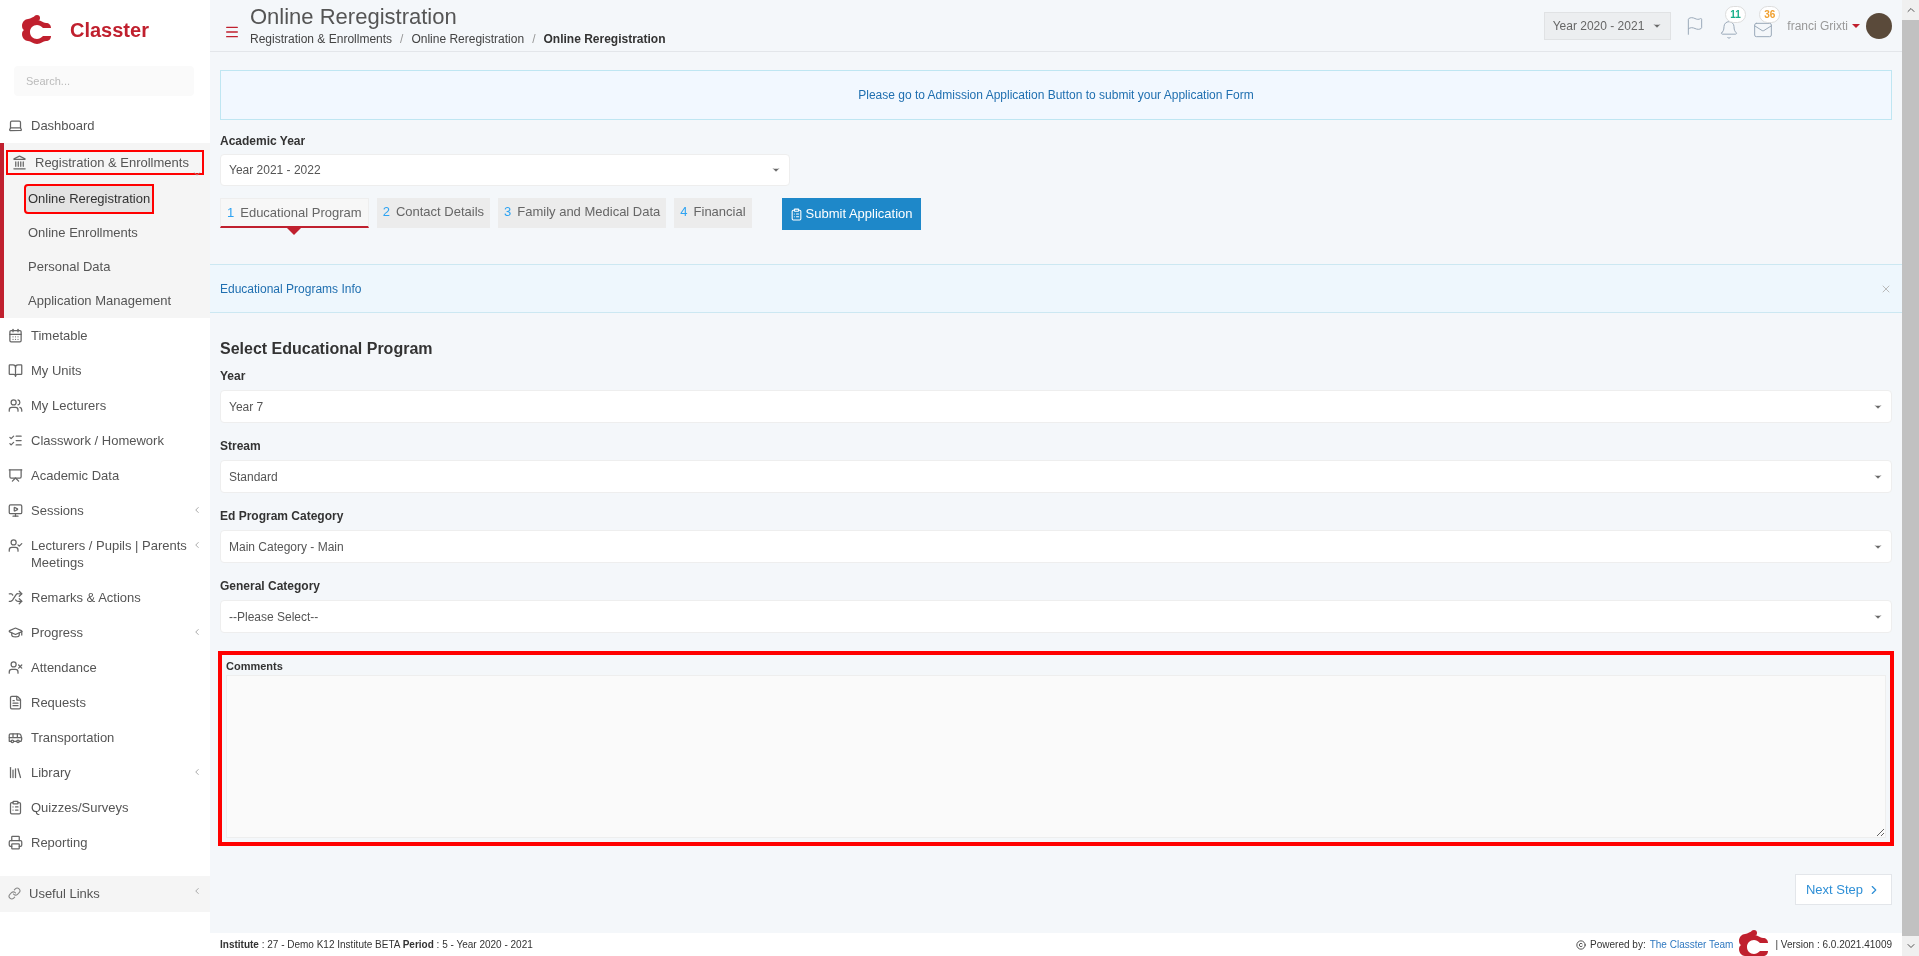  Describe the element at coordinates (321, 38) in the screenshot. I see `breadcrumb: Registration & Enrollments` at that location.